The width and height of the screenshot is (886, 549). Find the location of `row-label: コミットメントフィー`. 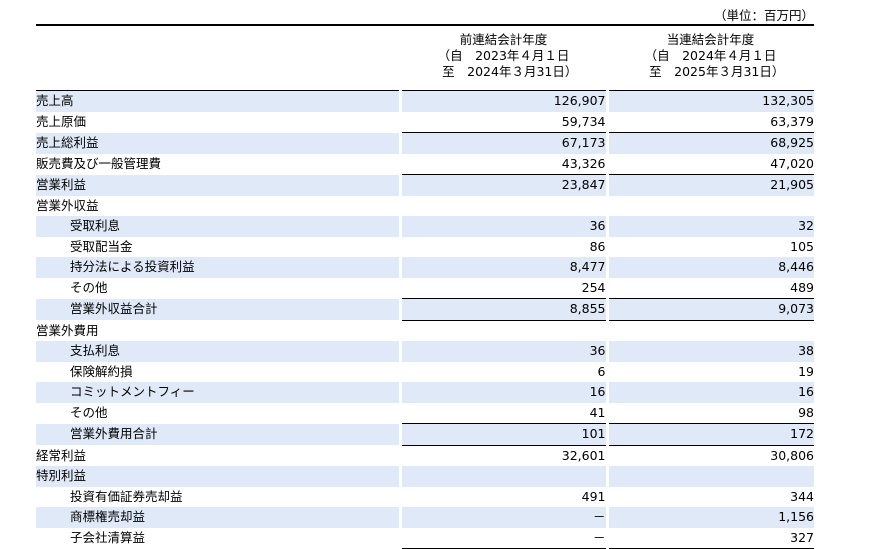

row-label: コミットメントフィー is located at coordinates (219, 392).